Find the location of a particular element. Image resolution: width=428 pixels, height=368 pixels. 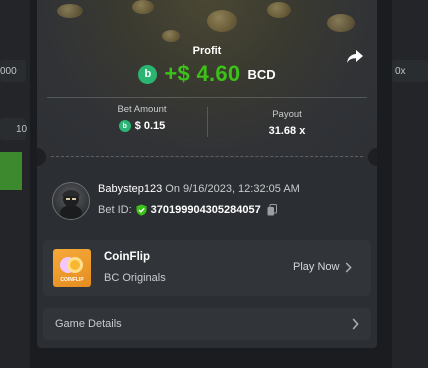

play-now-label: Play Now is located at coordinates (316, 267).